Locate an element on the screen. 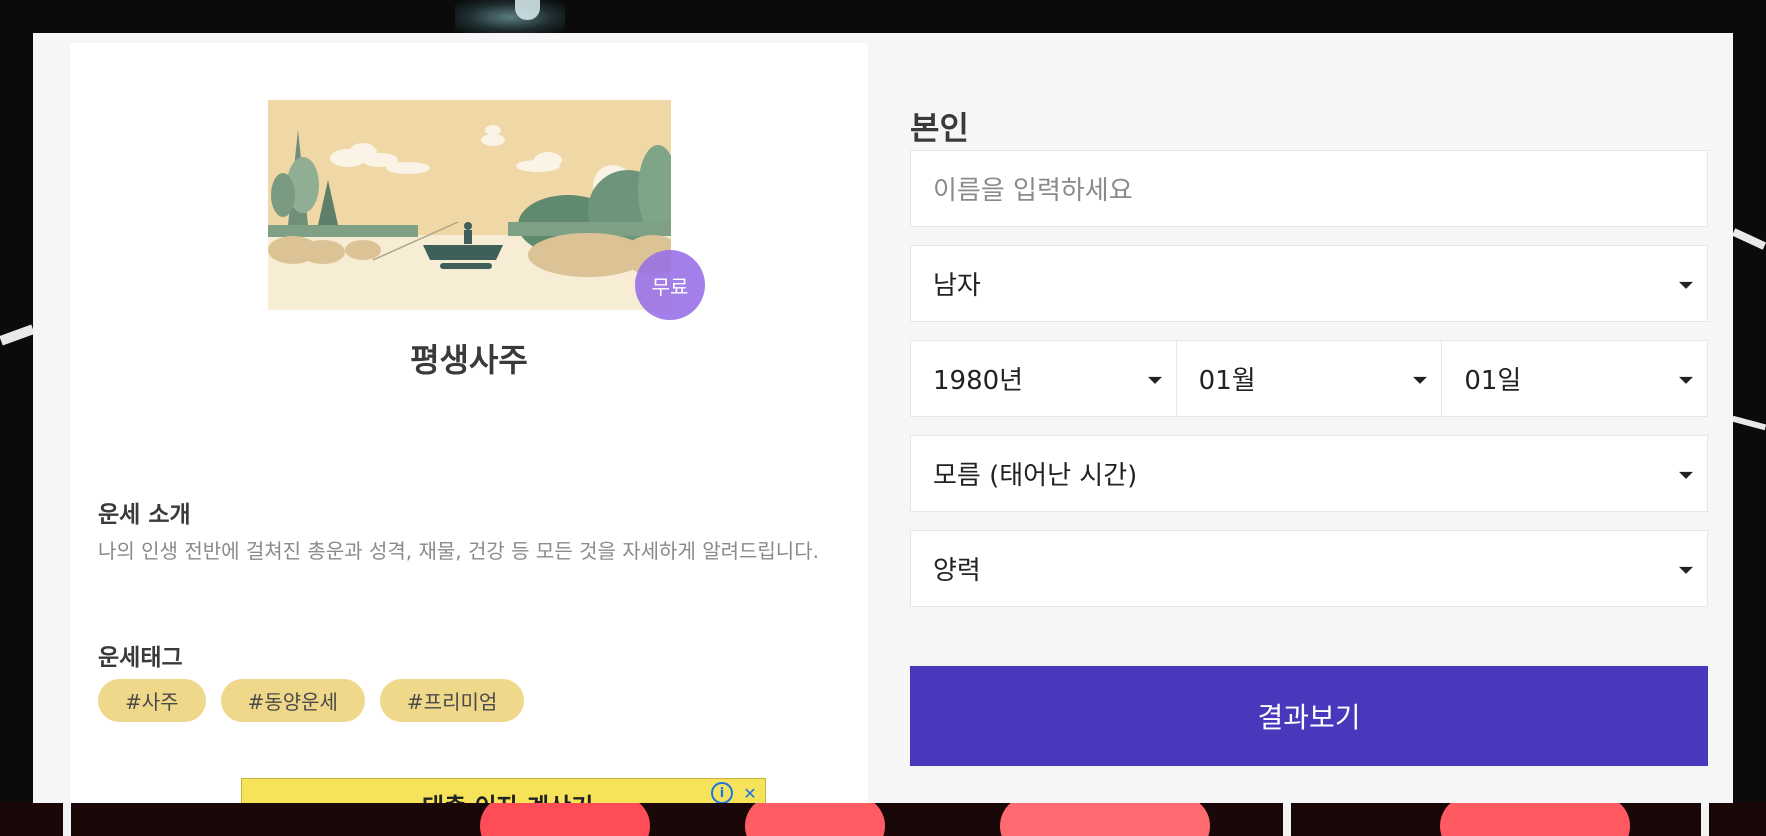  ad-controls: i ✕ is located at coordinates (736, 792).